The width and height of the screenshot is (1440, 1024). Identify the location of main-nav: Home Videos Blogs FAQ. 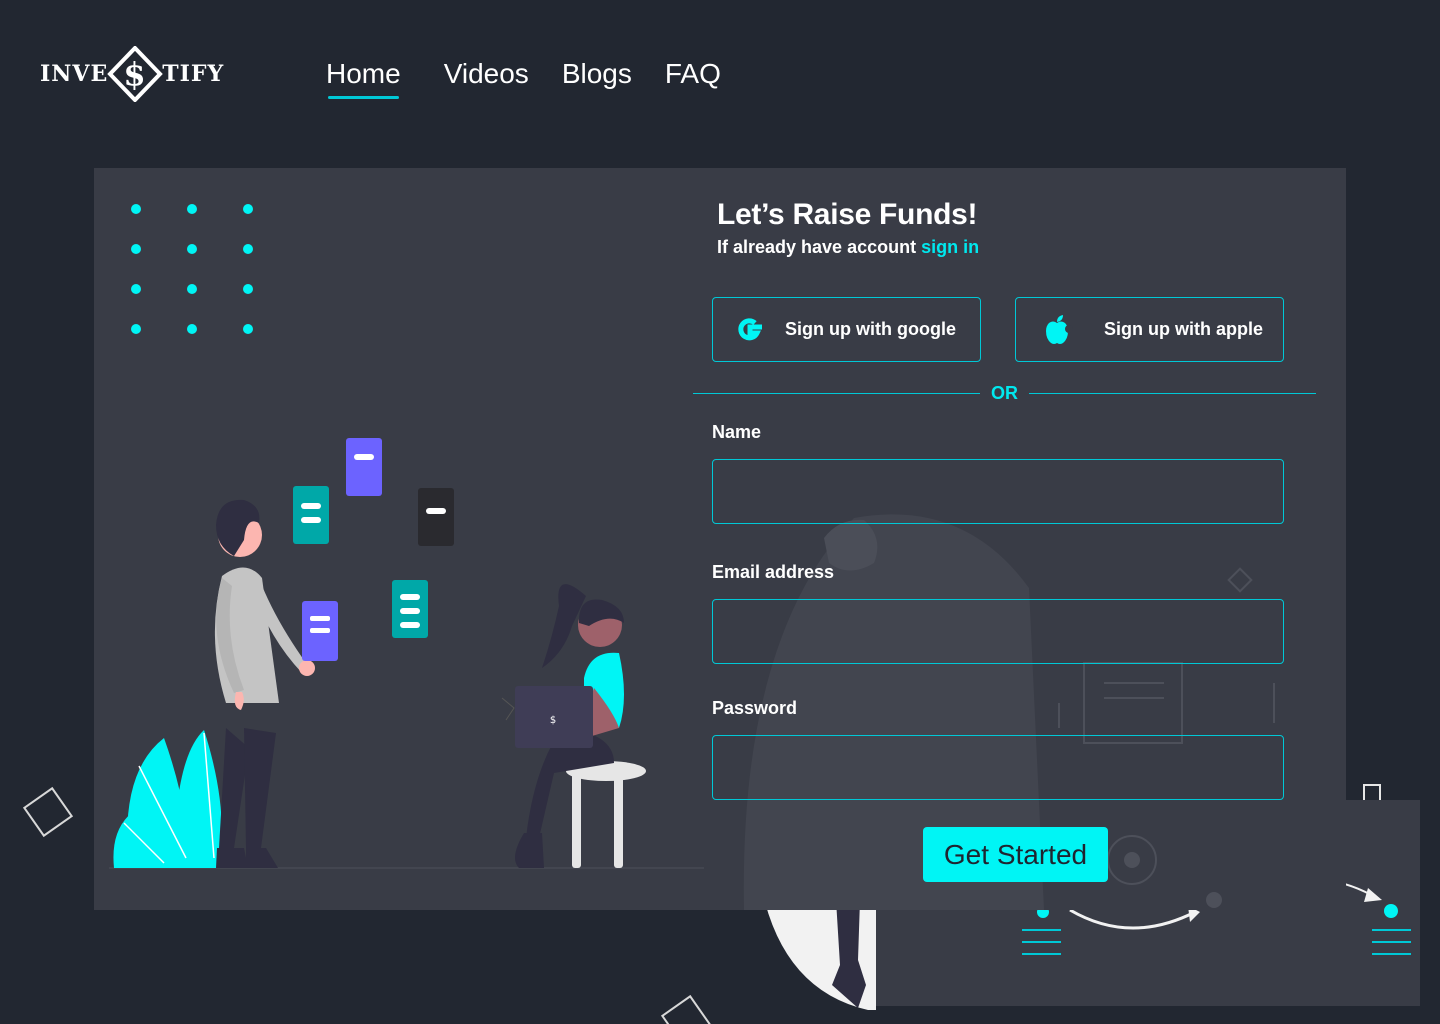
(523, 77).